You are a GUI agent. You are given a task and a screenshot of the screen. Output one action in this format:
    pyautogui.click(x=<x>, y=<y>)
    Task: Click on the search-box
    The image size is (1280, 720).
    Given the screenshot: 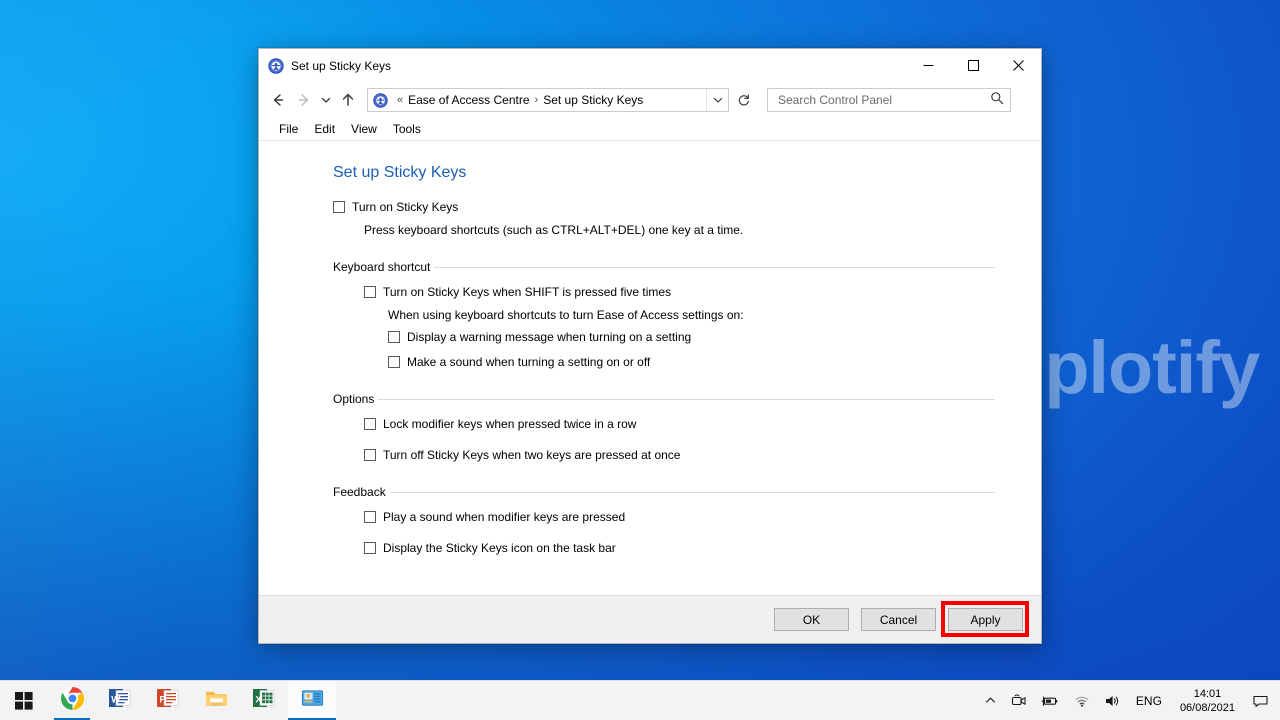 What is the action you would take?
    pyautogui.click(x=889, y=100)
    